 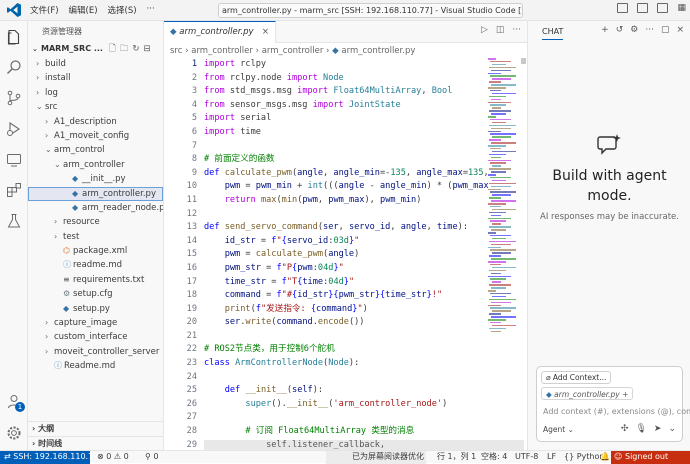 What do you see at coordinates (494, 457) in the screenshot?
I see `indentation: 空格: 4` at bounding box center [494, 457].